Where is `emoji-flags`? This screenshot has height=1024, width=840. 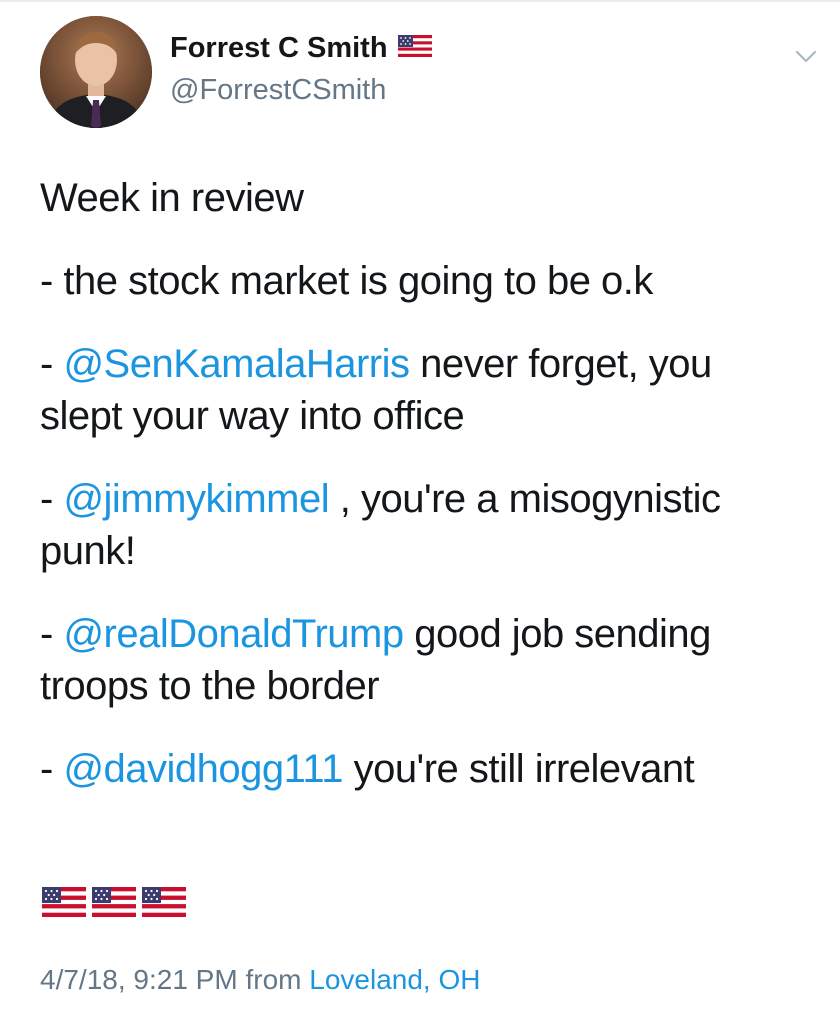 emoji-flags is located at coordinates (114, 902).